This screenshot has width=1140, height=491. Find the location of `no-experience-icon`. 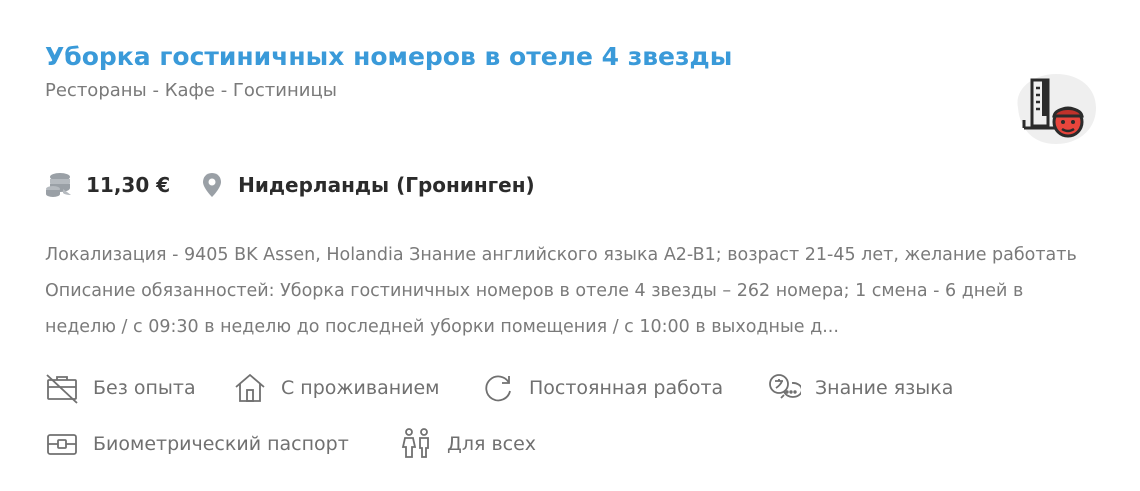

no-experience-icon is located at coordinates (62, 389).